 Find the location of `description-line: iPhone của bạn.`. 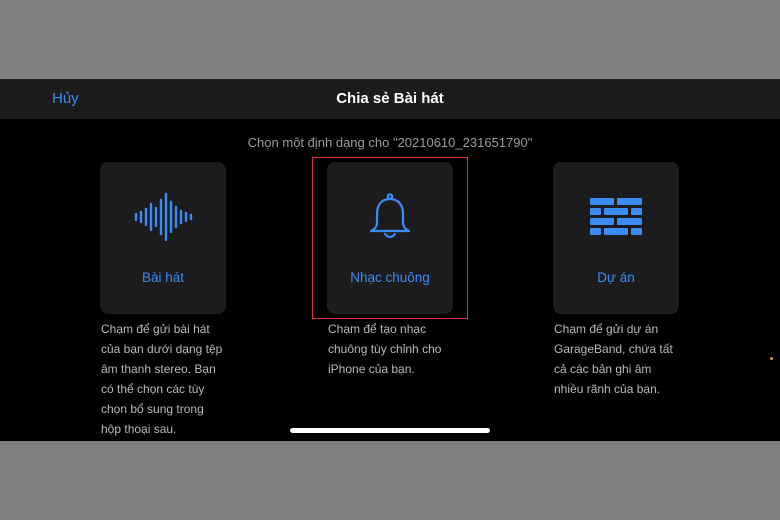

description-line: iPhone của bạn. is located at coordinates (371, 369).